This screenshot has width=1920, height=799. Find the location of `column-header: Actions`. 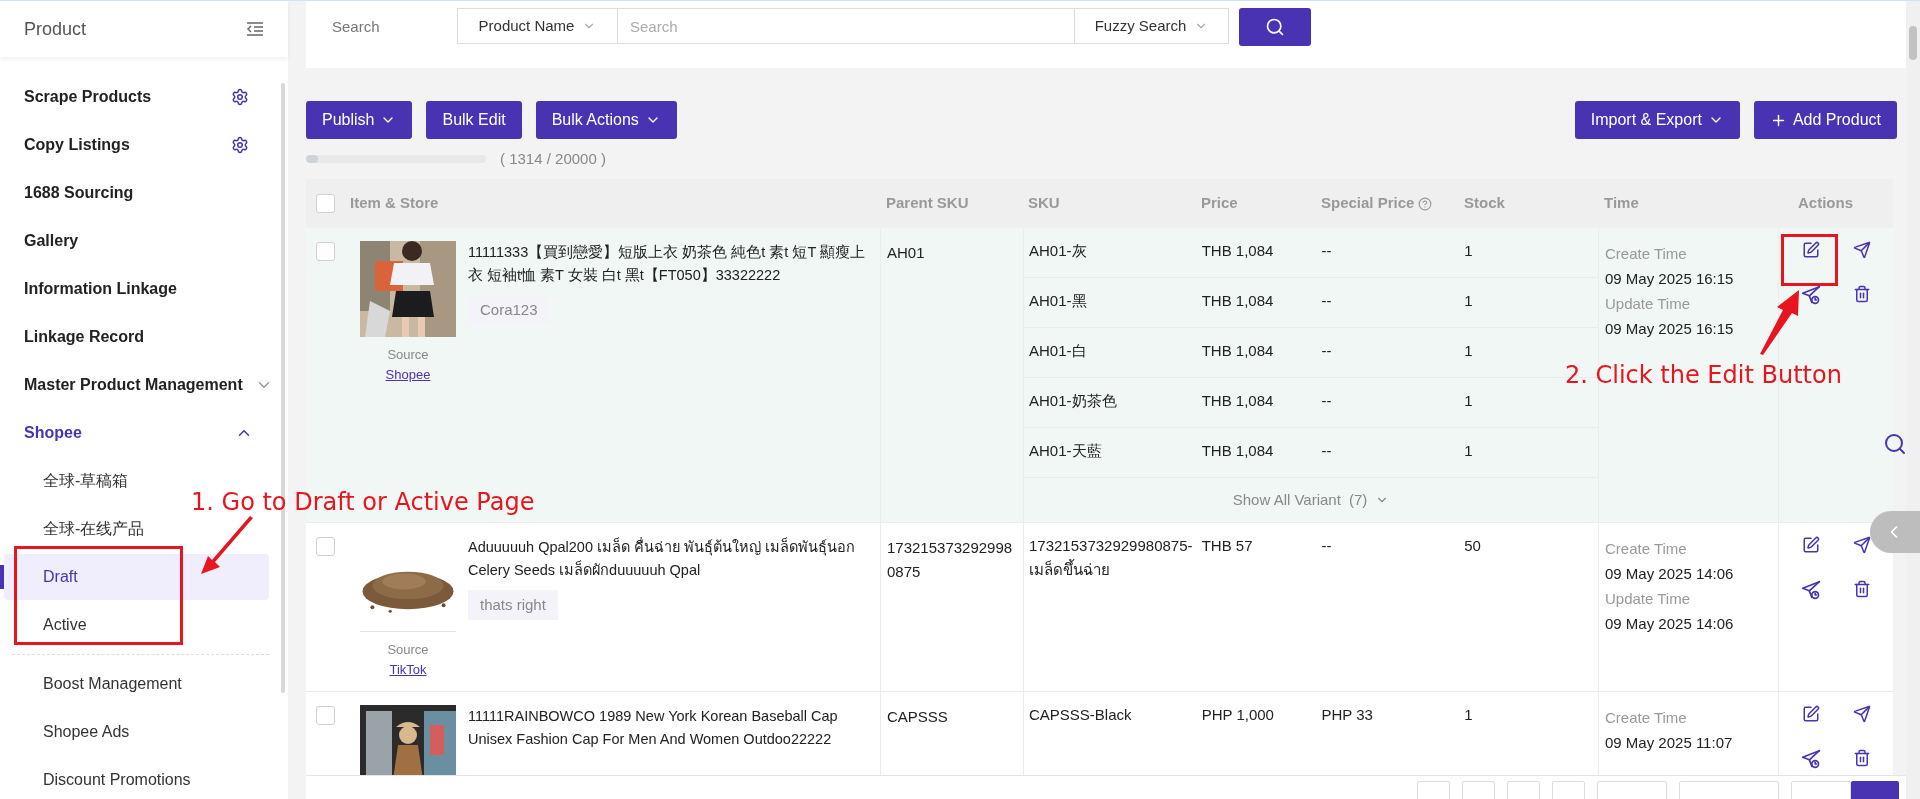

column-header: Actions is located at coordinates (1825, 203).